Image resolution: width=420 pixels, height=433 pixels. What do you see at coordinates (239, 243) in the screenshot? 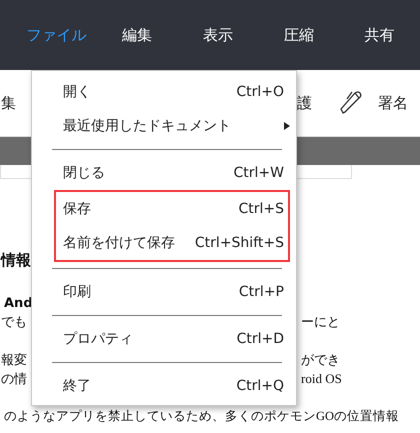
I see `shortcut: Ctrl+Shift+S` at bounding box center [239, 243].